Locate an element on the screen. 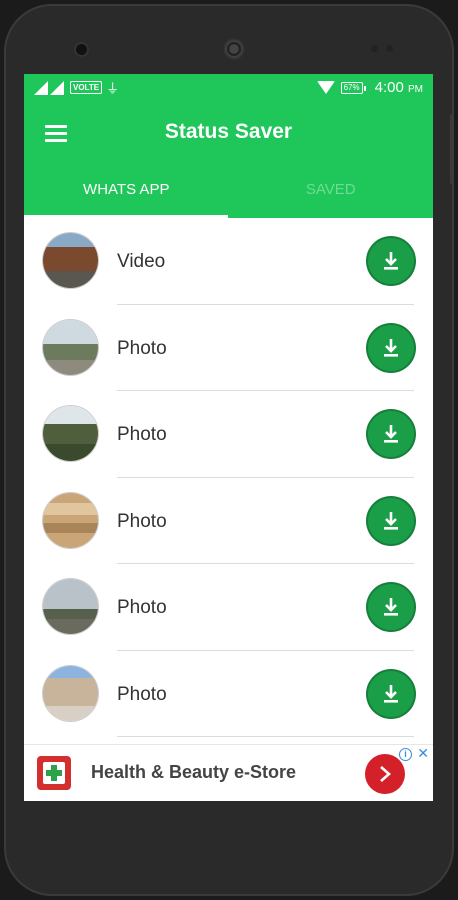  front-camera is located at coordinates (81, 49).